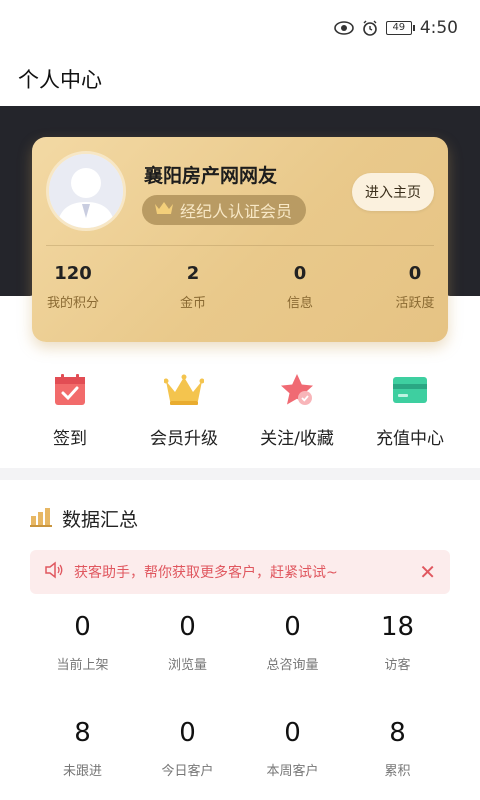  Describe the element at coordinates (54, 572) in the screenshot. I see `speaker-icon` at that location.